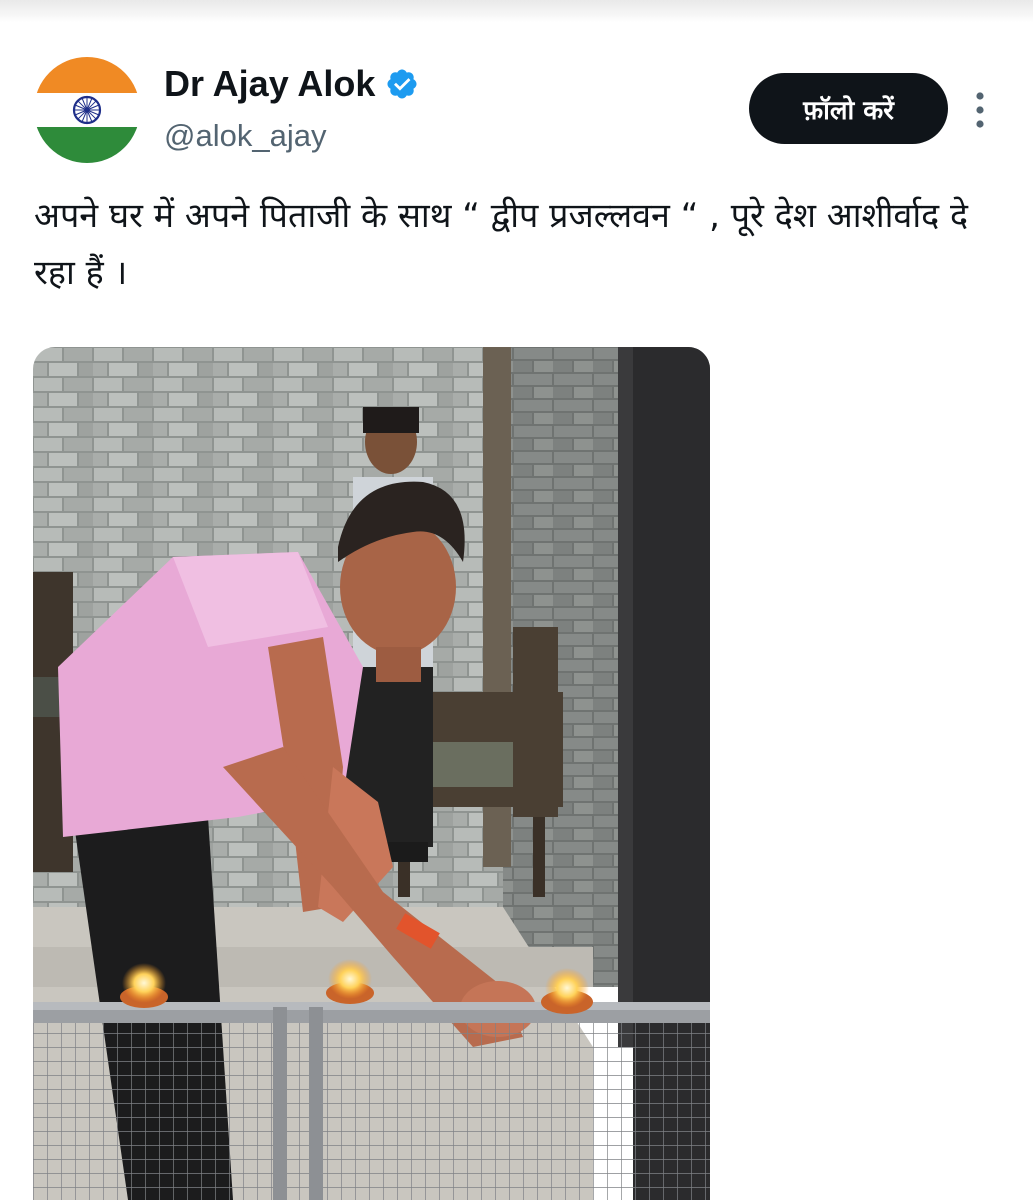 This screenshot has width=1033, height=1200. Describe the element at coordinates (980, 110) in the screenshot. I see `more-vertical-icon` at that location.